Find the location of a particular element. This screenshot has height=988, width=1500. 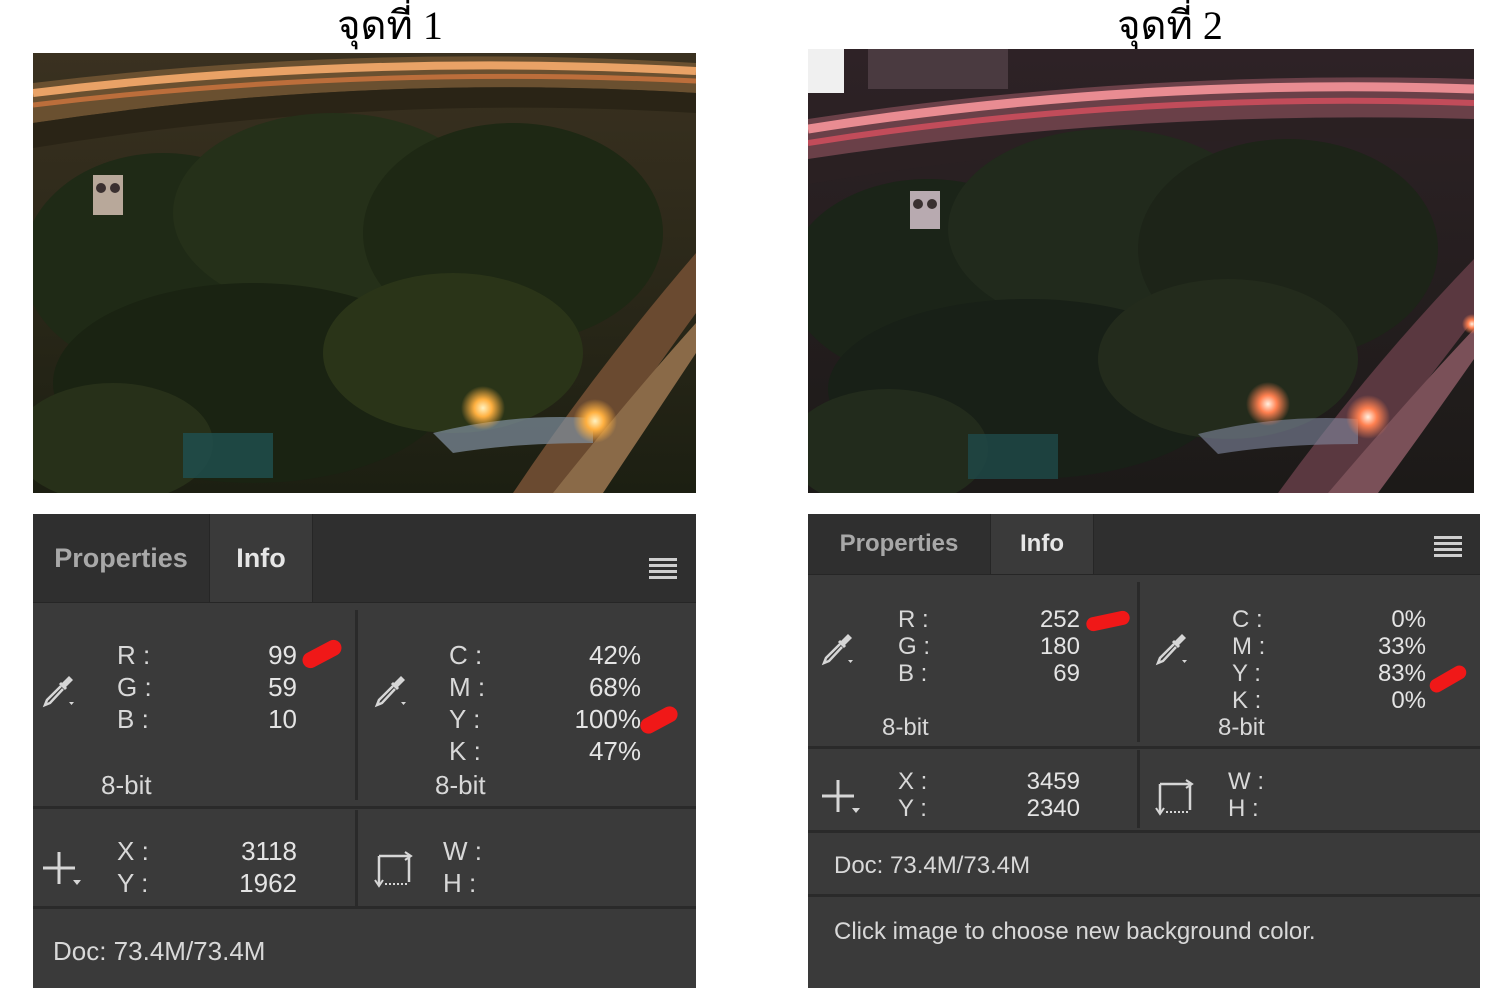

value-g: 180 is located at coordinates (1059, 646).